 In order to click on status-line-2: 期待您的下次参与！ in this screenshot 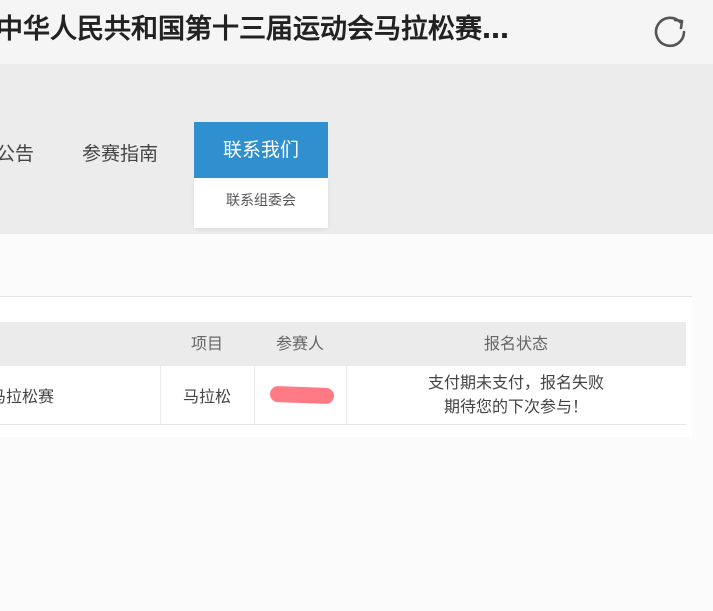, I will do `click(515, 406)`.